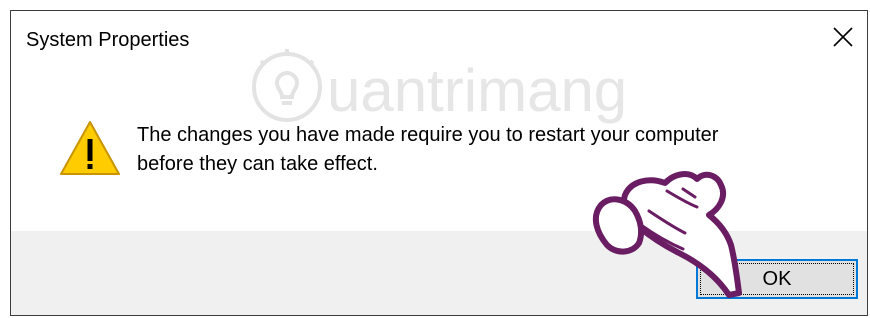  I want to click on close-icon, so click(843, 37).